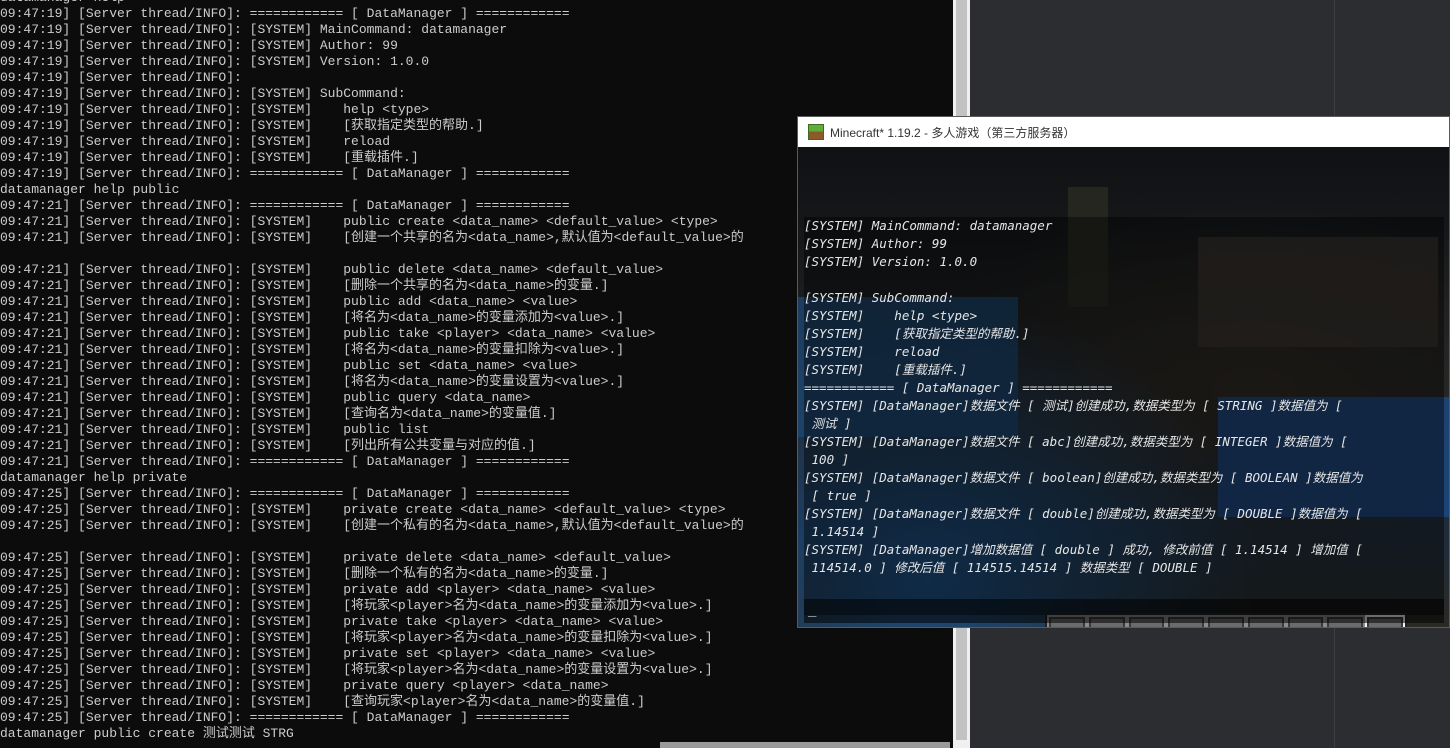  I want to click on minecraft-grass-block-icon, so click(816, 132).